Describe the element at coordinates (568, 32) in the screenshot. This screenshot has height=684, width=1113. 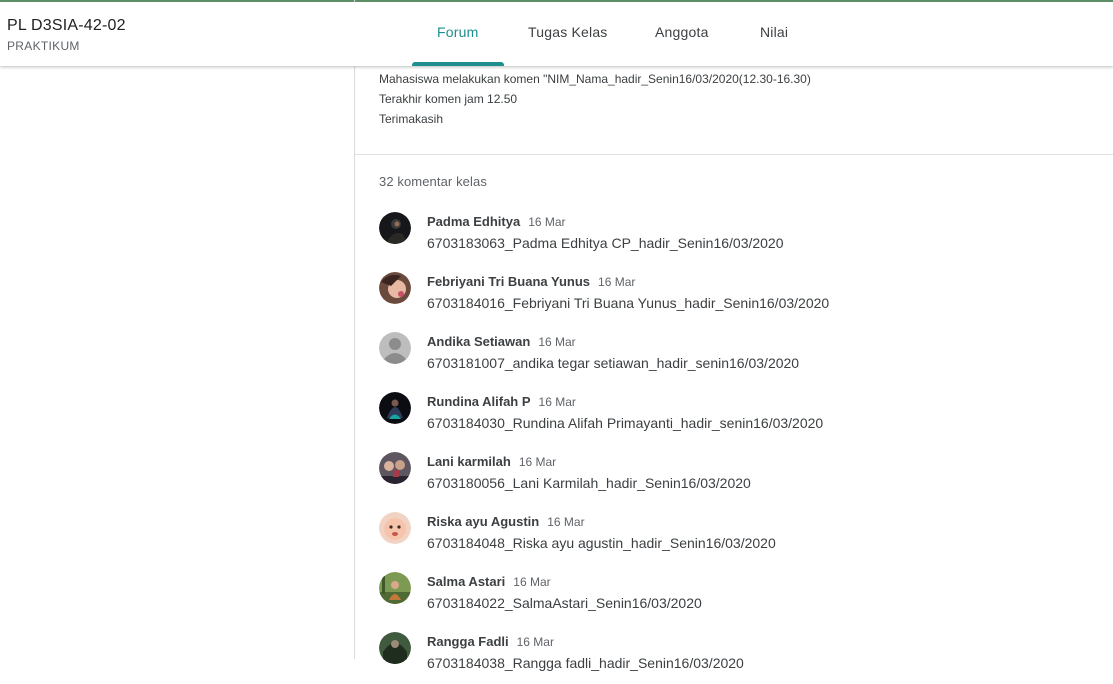
I see `tab-tugas-kelas: Tugas Kelas` at that location.